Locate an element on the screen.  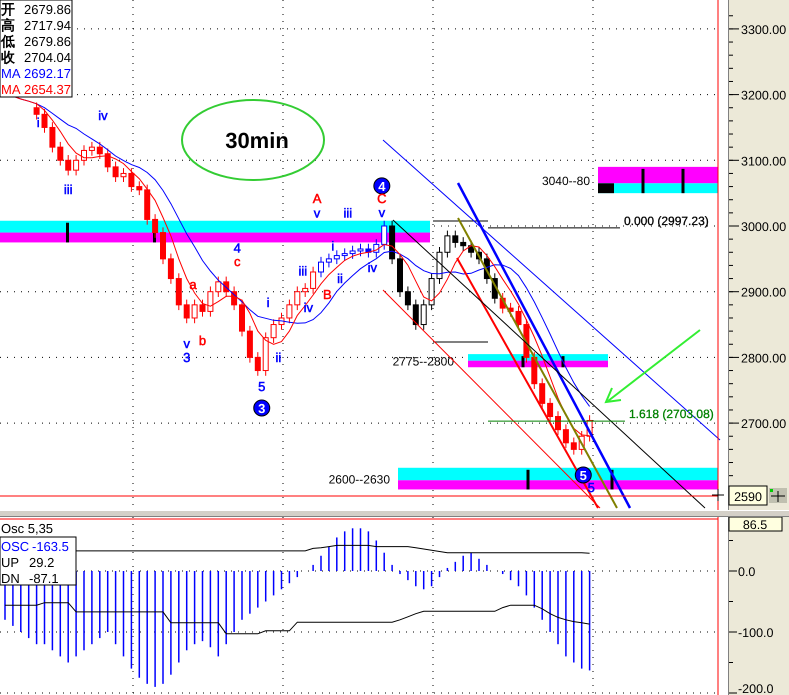
axis-label: 2800.00 is located at coordinates (763, 358).